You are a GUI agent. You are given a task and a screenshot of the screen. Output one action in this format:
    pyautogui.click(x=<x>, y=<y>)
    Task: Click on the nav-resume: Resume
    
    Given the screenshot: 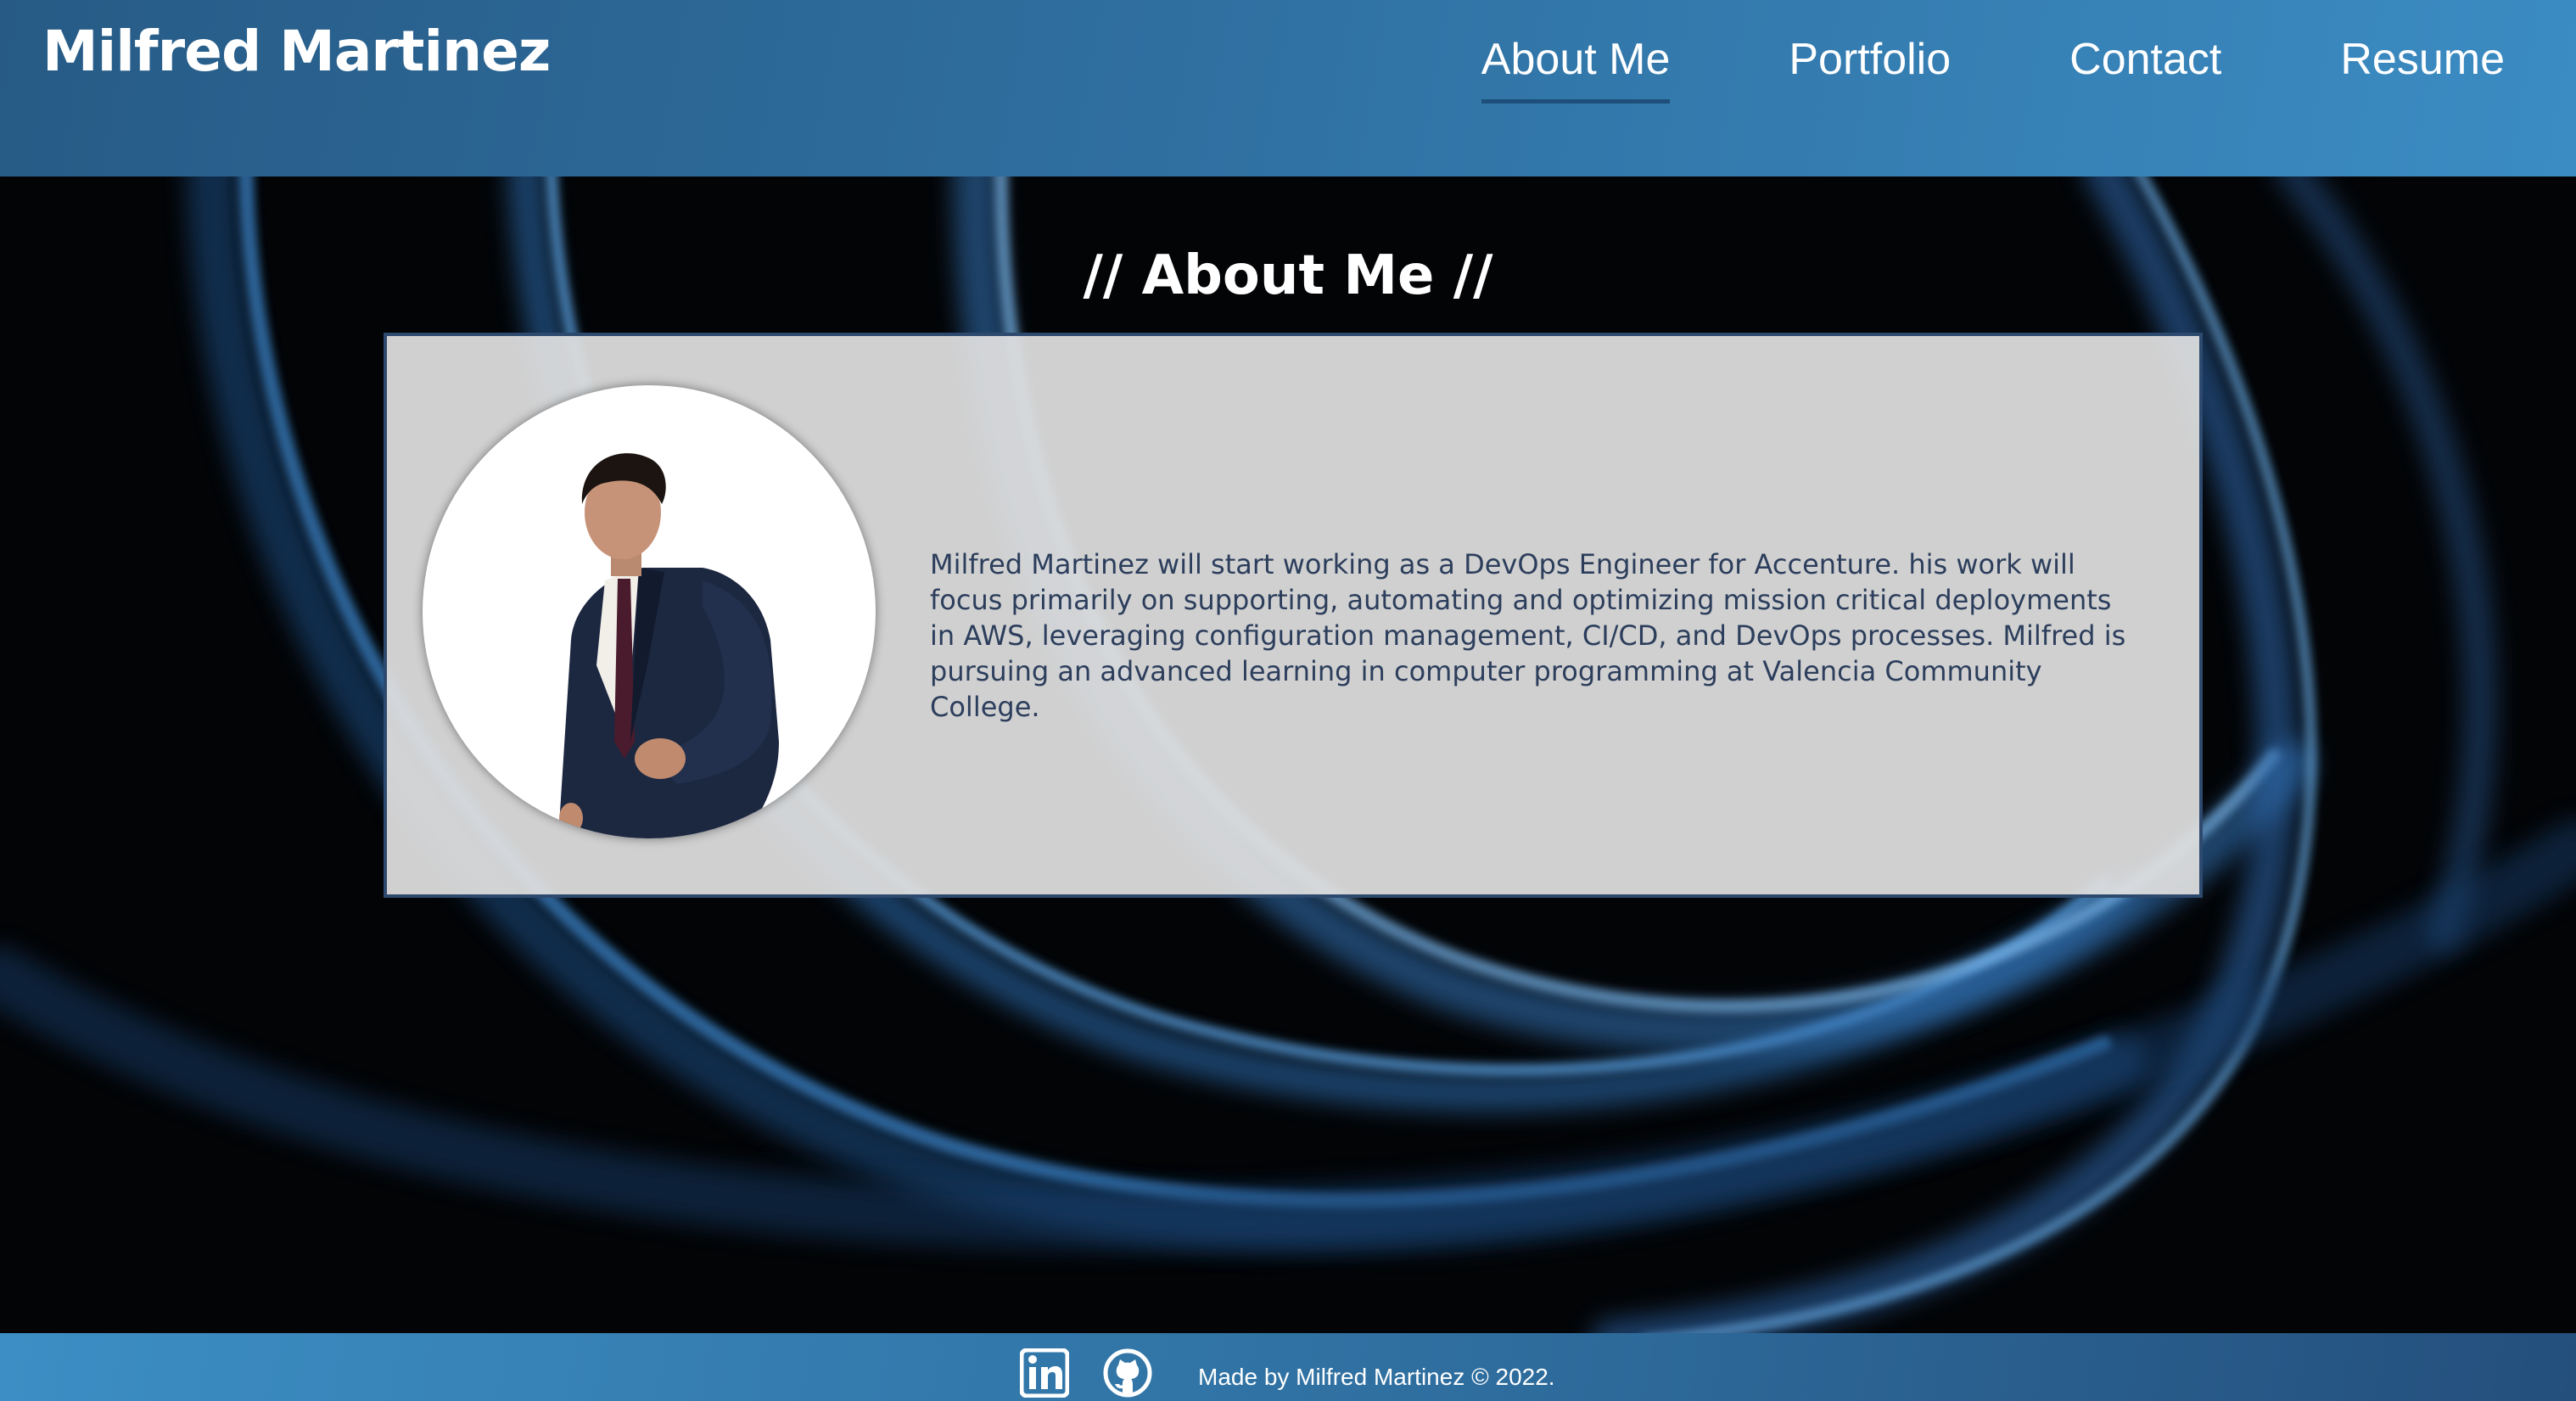 What is the action you would take?
    pyautogui.click(x=2422, y=65)
    